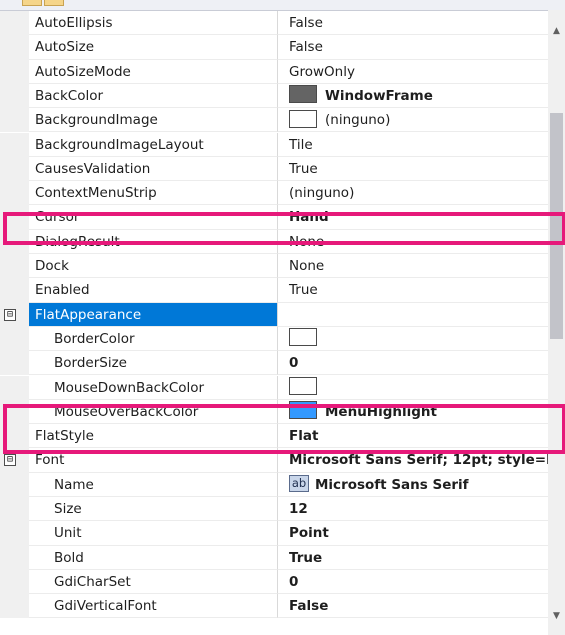 This screenshot has width=565, height=635. I want to click on property-row-backcolor: BackColor WindowFrame, so click(274, 96).